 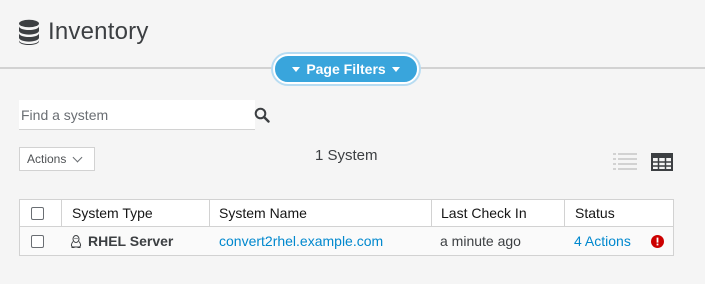 I want to click on row-checkbox, so click(x=37, y=241).